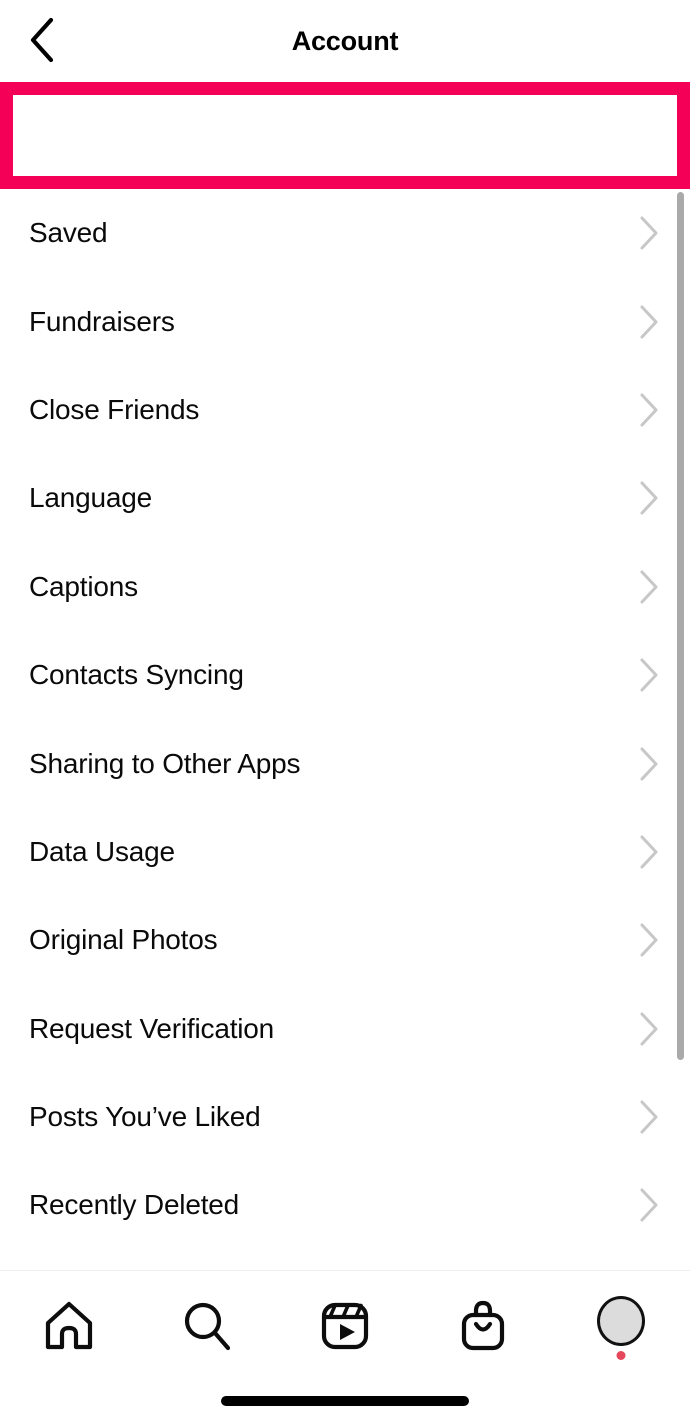  Describe the element at coordinates (345, 135) in the screenshot. I see `highlight-annotation-box` at that location.